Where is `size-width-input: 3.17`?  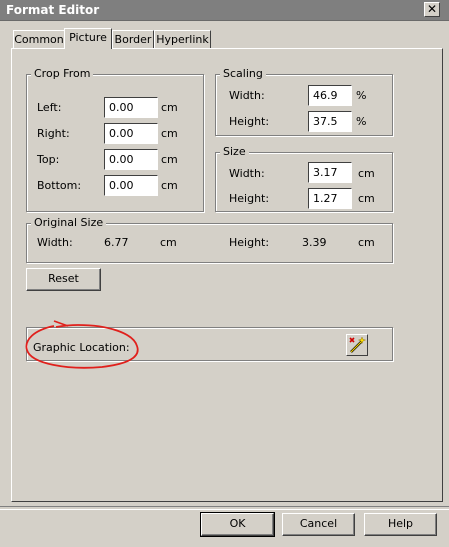 size-width-input: 3.17 is located at coordinates (330, 172).